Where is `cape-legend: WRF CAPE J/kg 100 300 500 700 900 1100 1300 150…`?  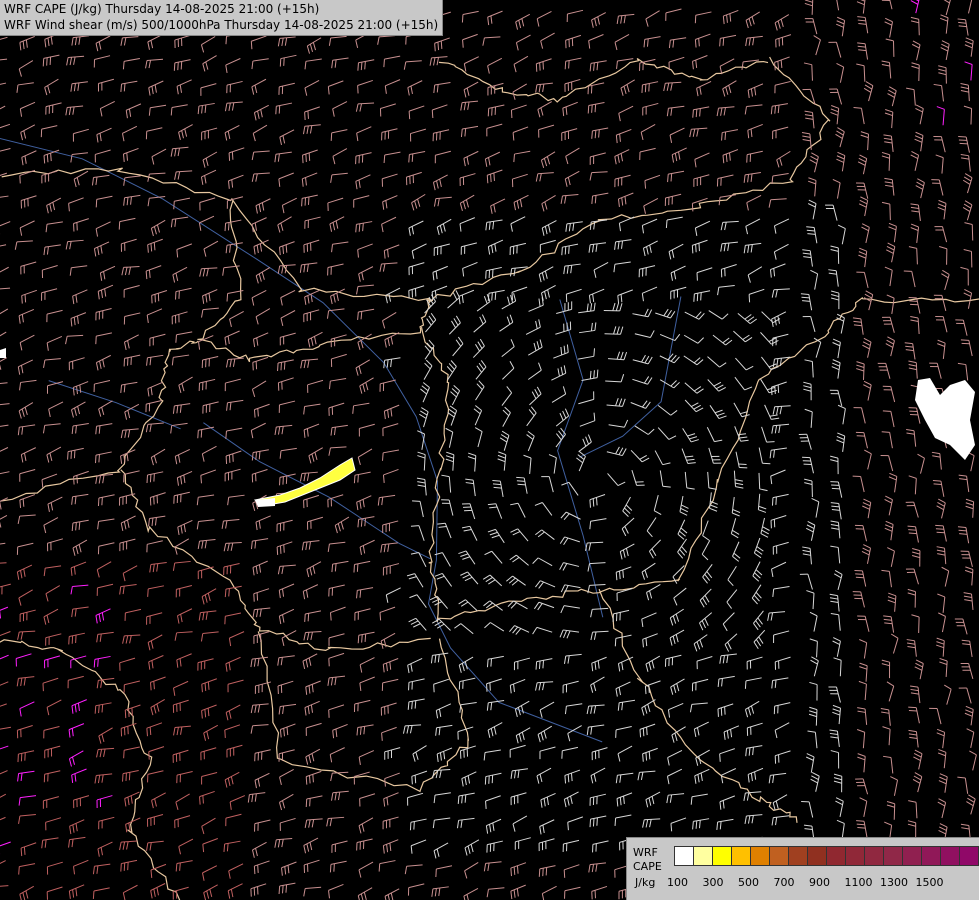
cape-legend: WRF CAPE J/kg 100 300 500 700 900 1100 1300 150… is located at coordinates (802, 868).